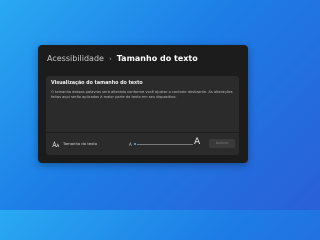 This screenshot has height=240, width=320. I want to click on text-size-label: Tamanho do texto, so click(80, 143).